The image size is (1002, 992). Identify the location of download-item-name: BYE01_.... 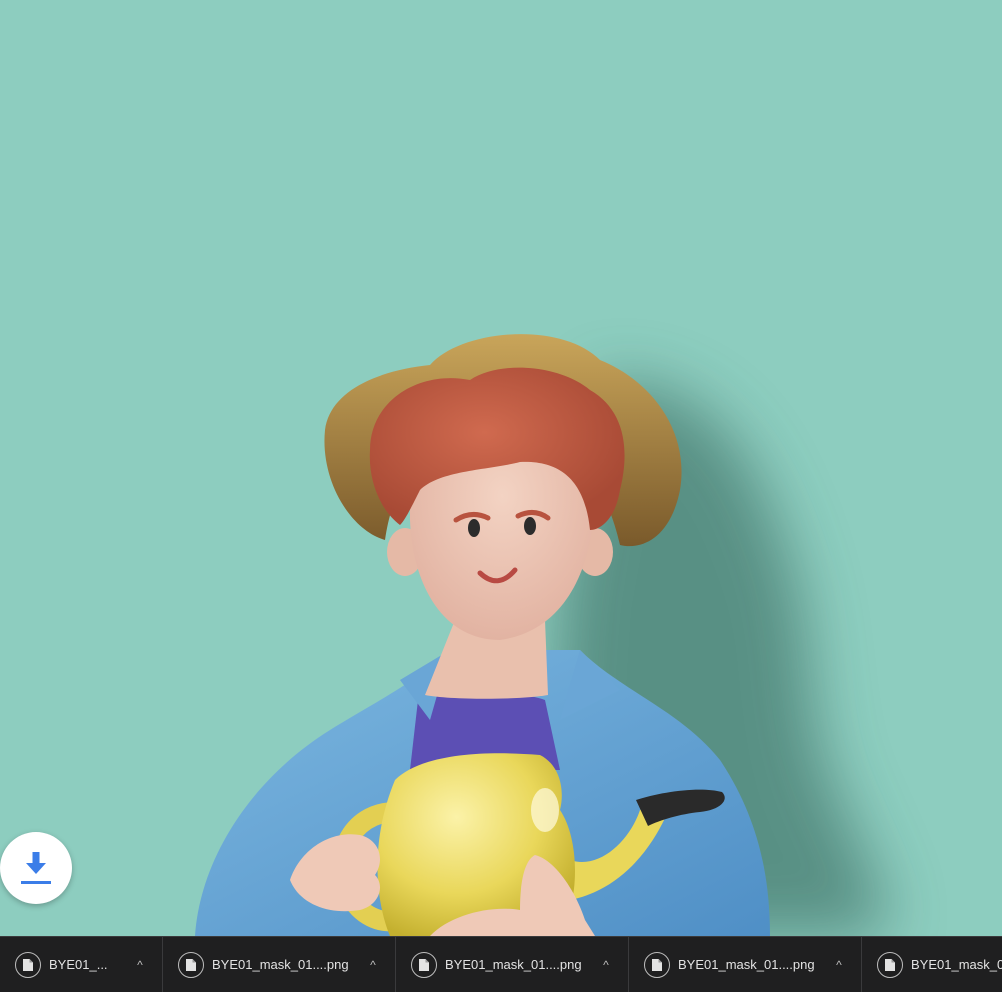
(78, 964).